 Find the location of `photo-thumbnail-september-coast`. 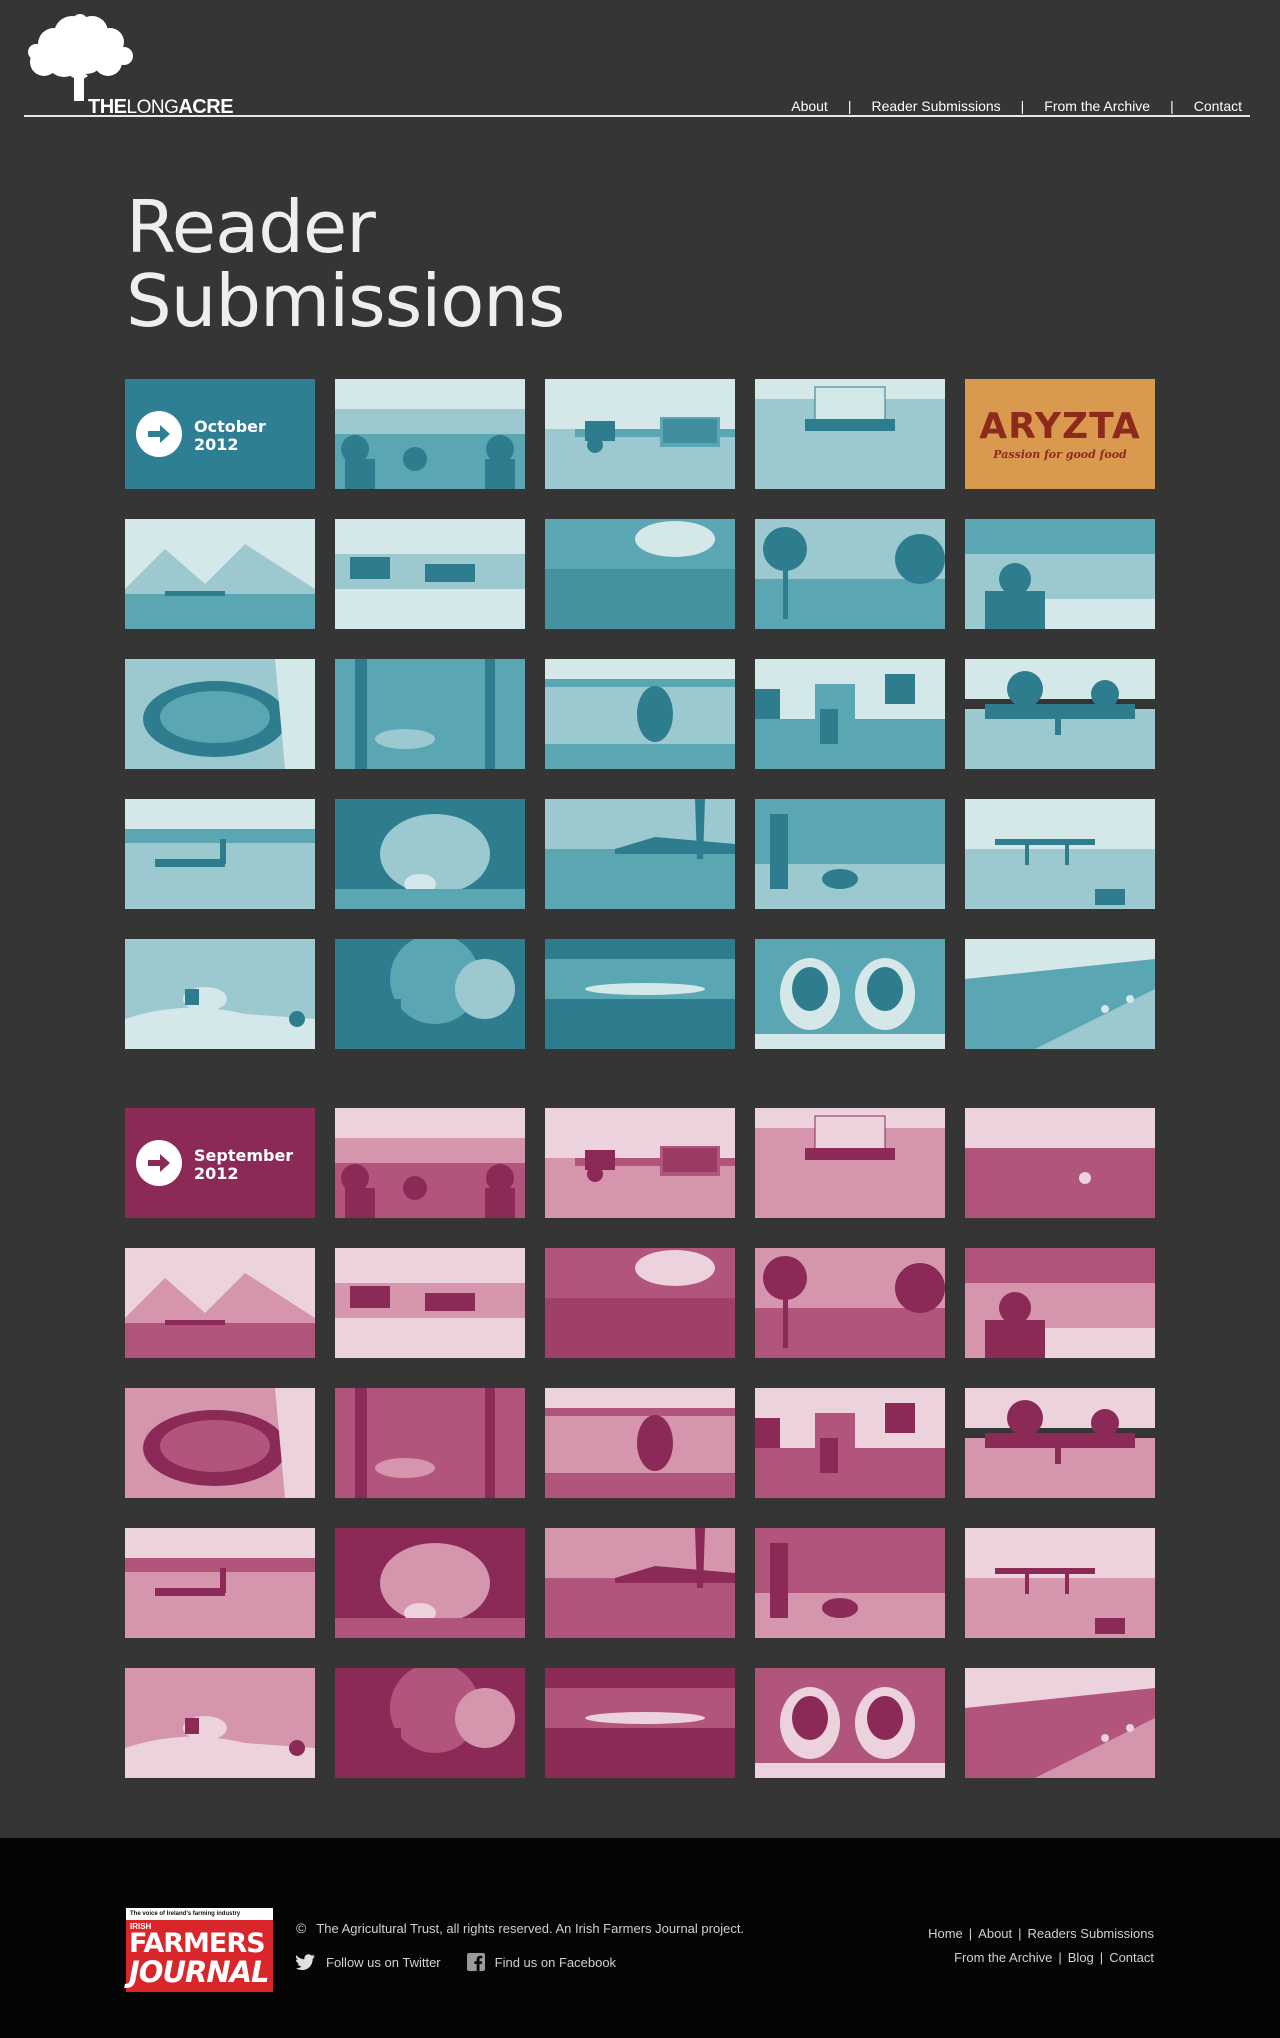

photo-thumbnail-september-coast is located at coordinates (1060, 1723).